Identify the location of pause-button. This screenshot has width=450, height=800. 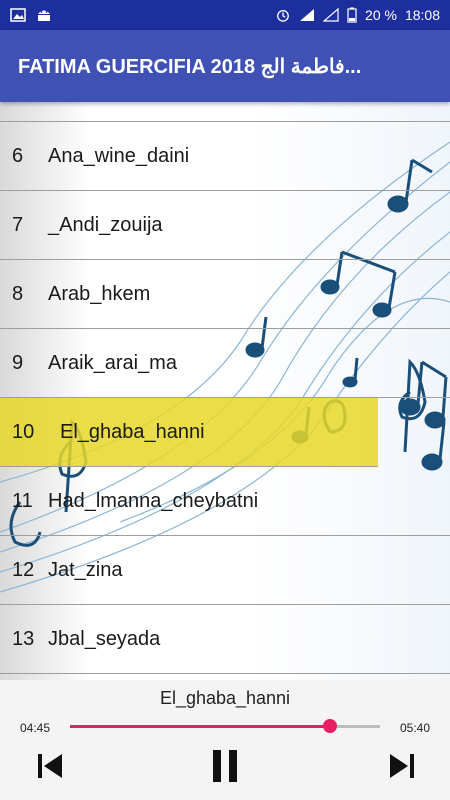
(225, 766).